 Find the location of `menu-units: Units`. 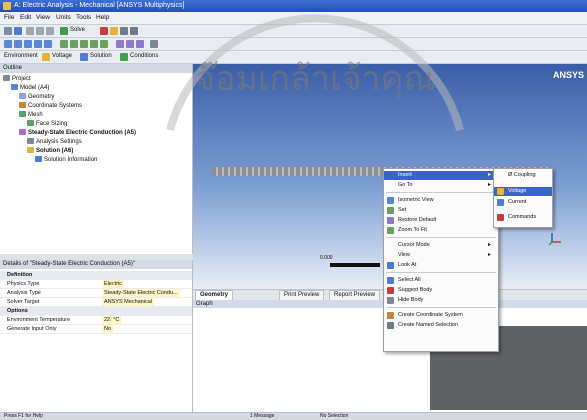

menu-units: Units is located at coordinates (63, 17).